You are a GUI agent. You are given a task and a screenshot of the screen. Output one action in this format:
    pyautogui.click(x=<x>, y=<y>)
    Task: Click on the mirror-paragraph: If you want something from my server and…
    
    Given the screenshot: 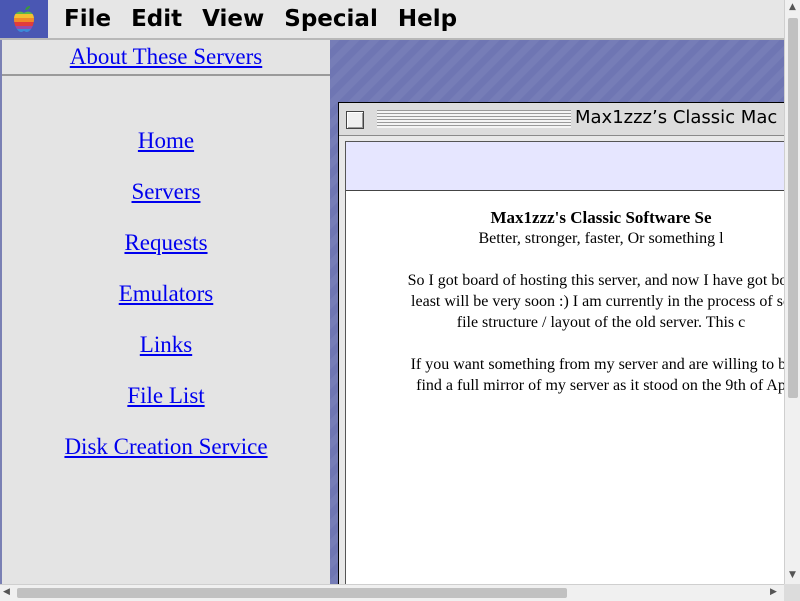 What is the action you would take?
    pyautogui.click(x=557, y=375)
    